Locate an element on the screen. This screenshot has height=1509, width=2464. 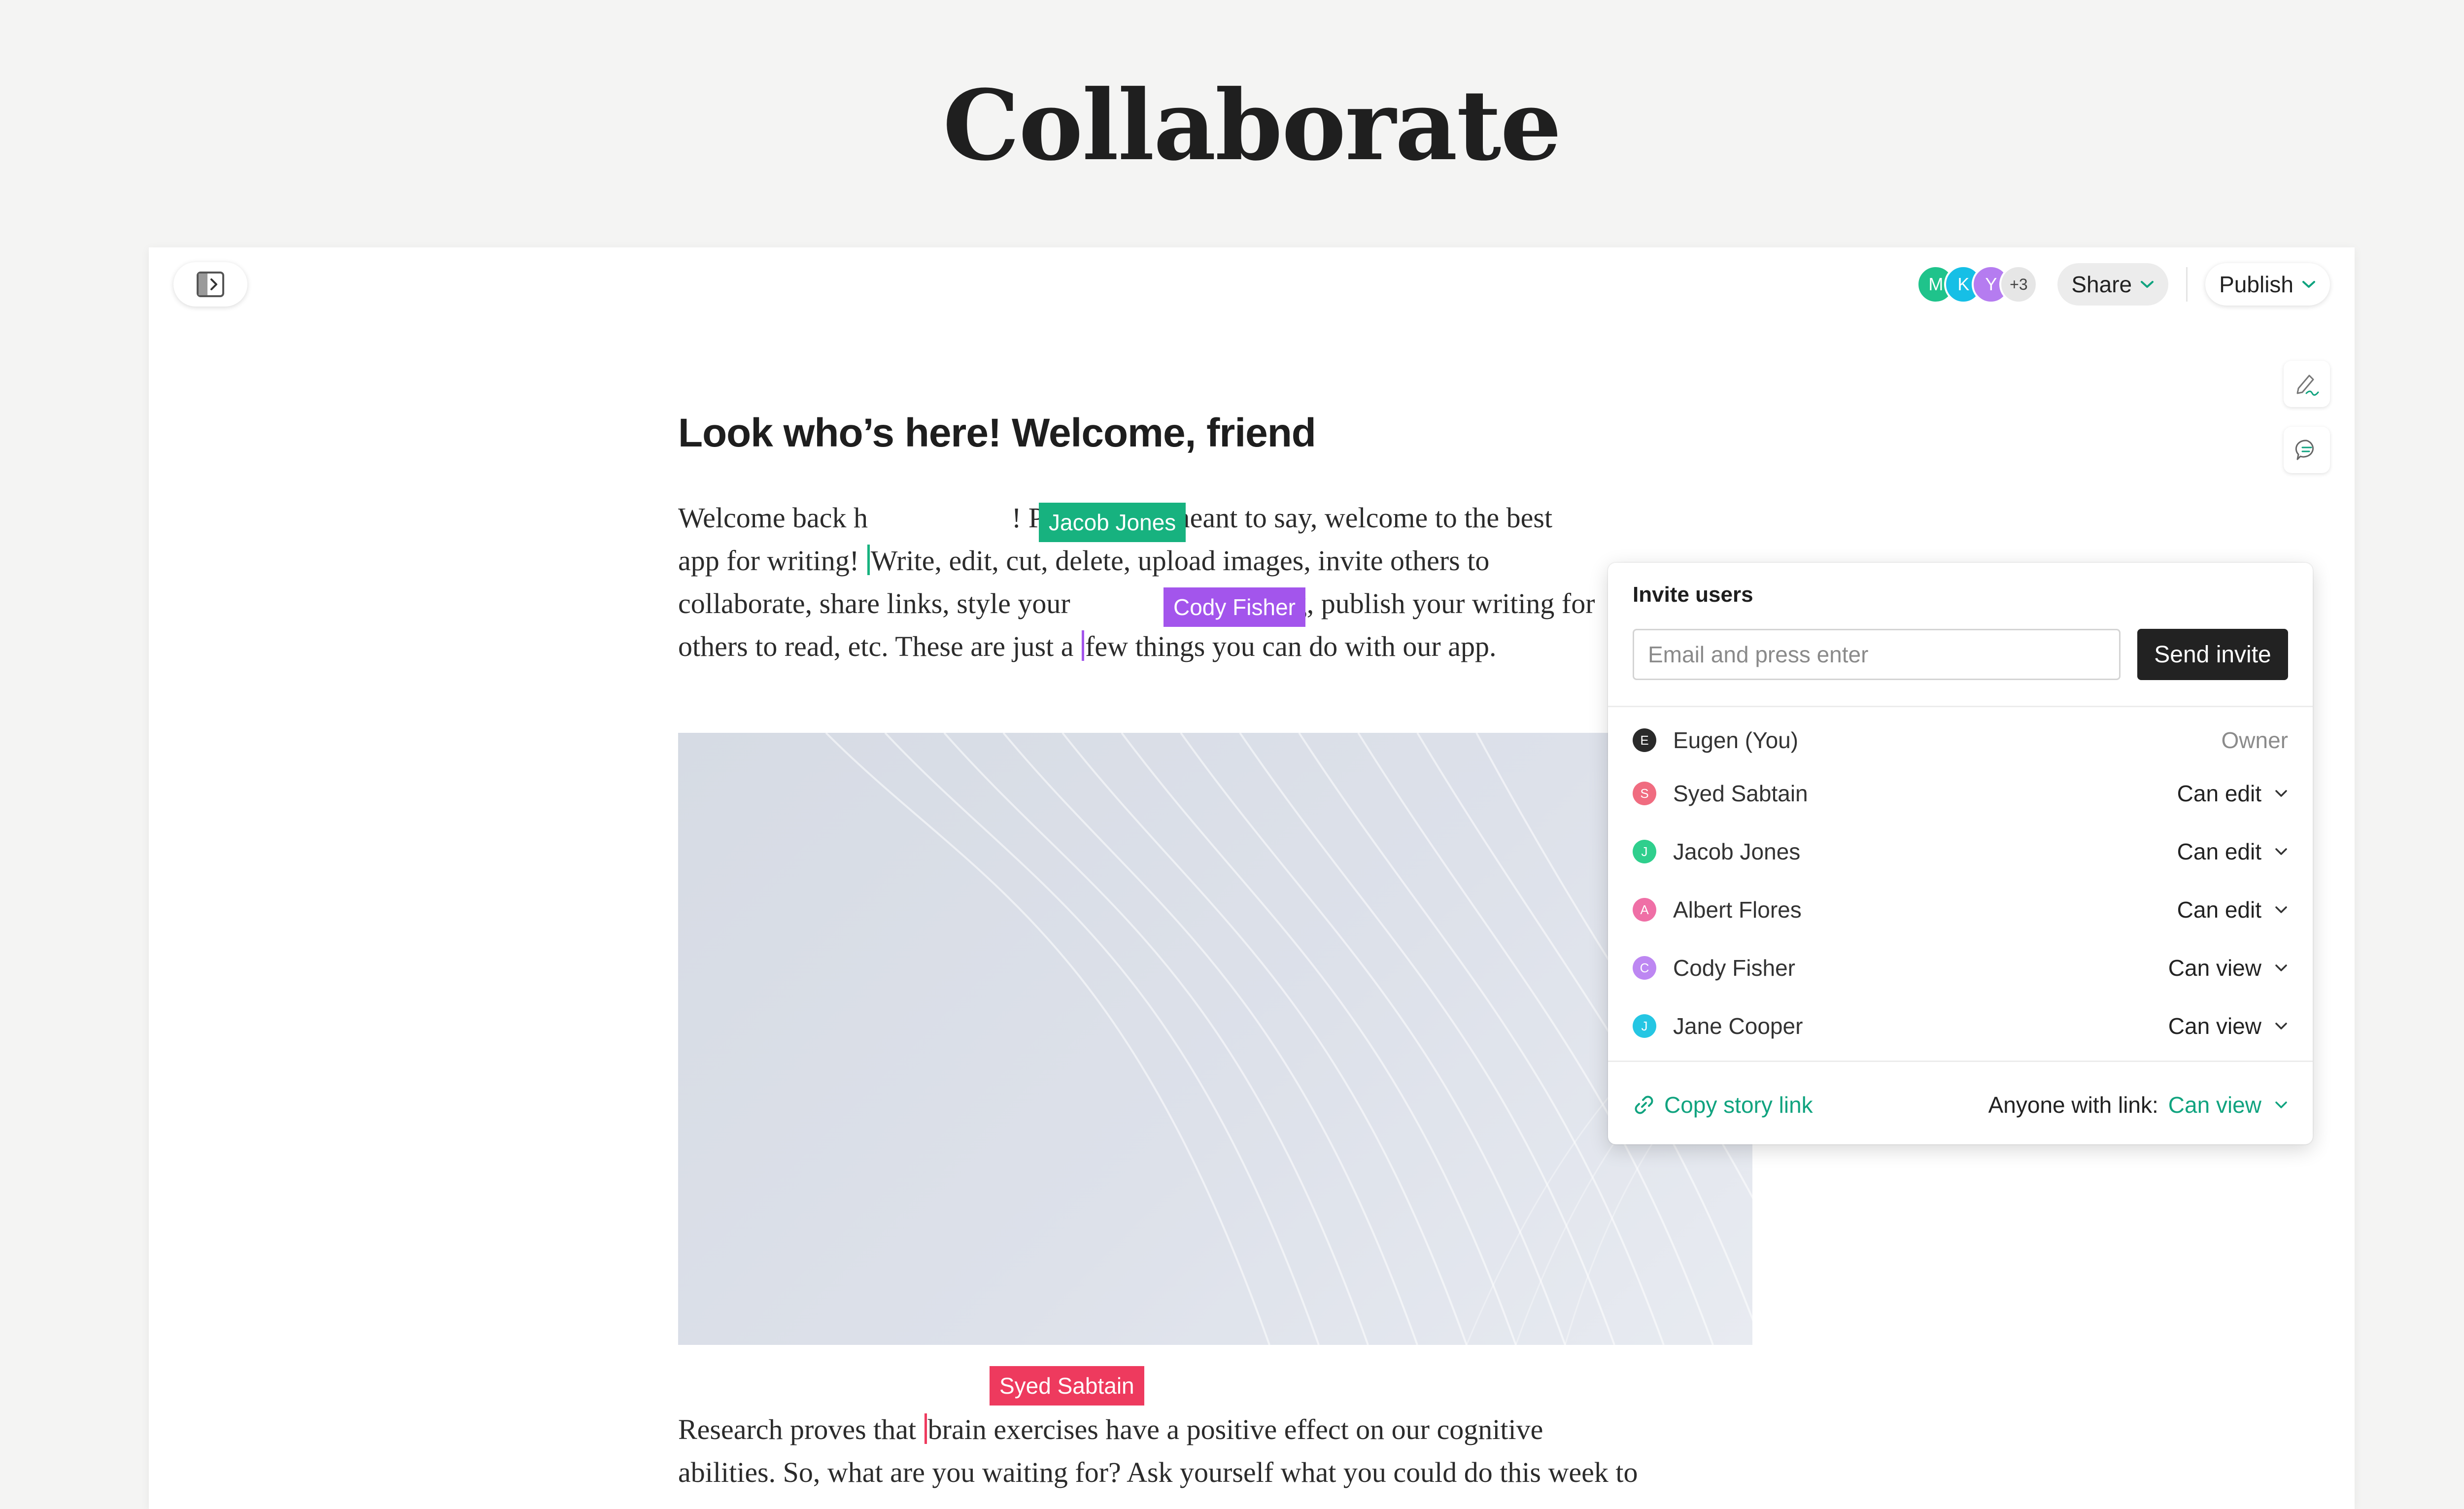
user-name: Eugen (You) is located at coordinates (1736, 740).